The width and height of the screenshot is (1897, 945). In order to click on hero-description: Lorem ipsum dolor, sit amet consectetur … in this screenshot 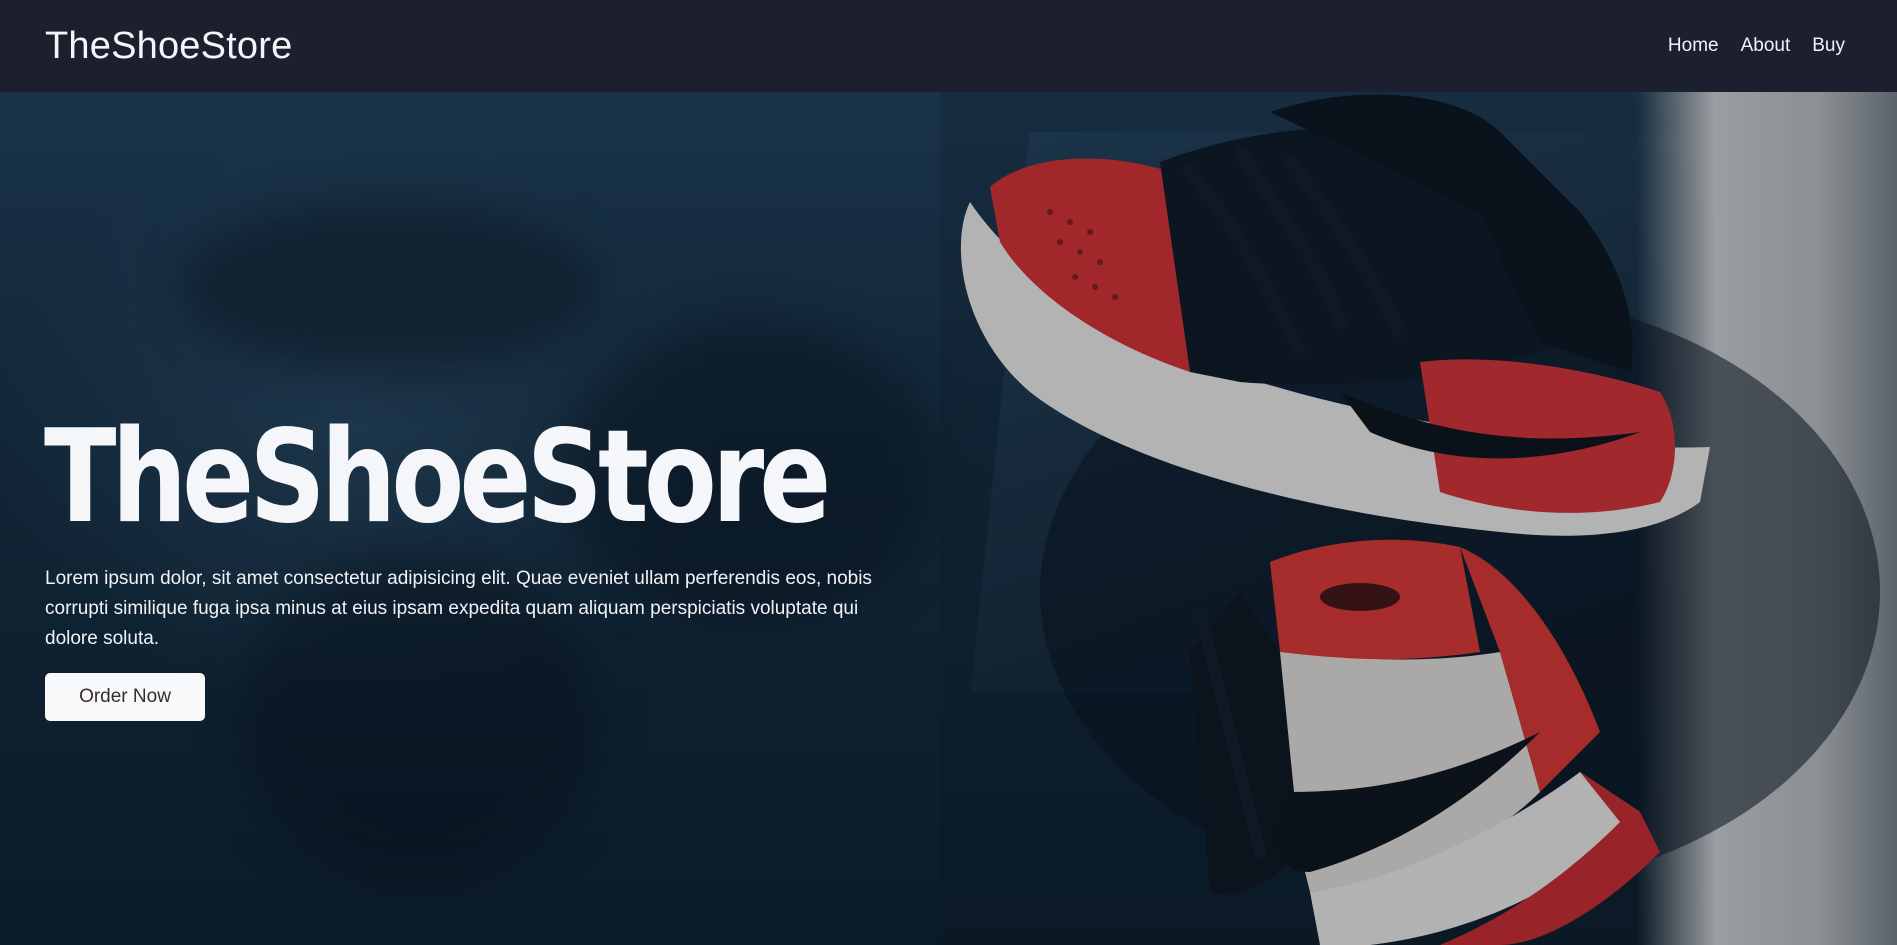, I will do `click(458, 608)`.